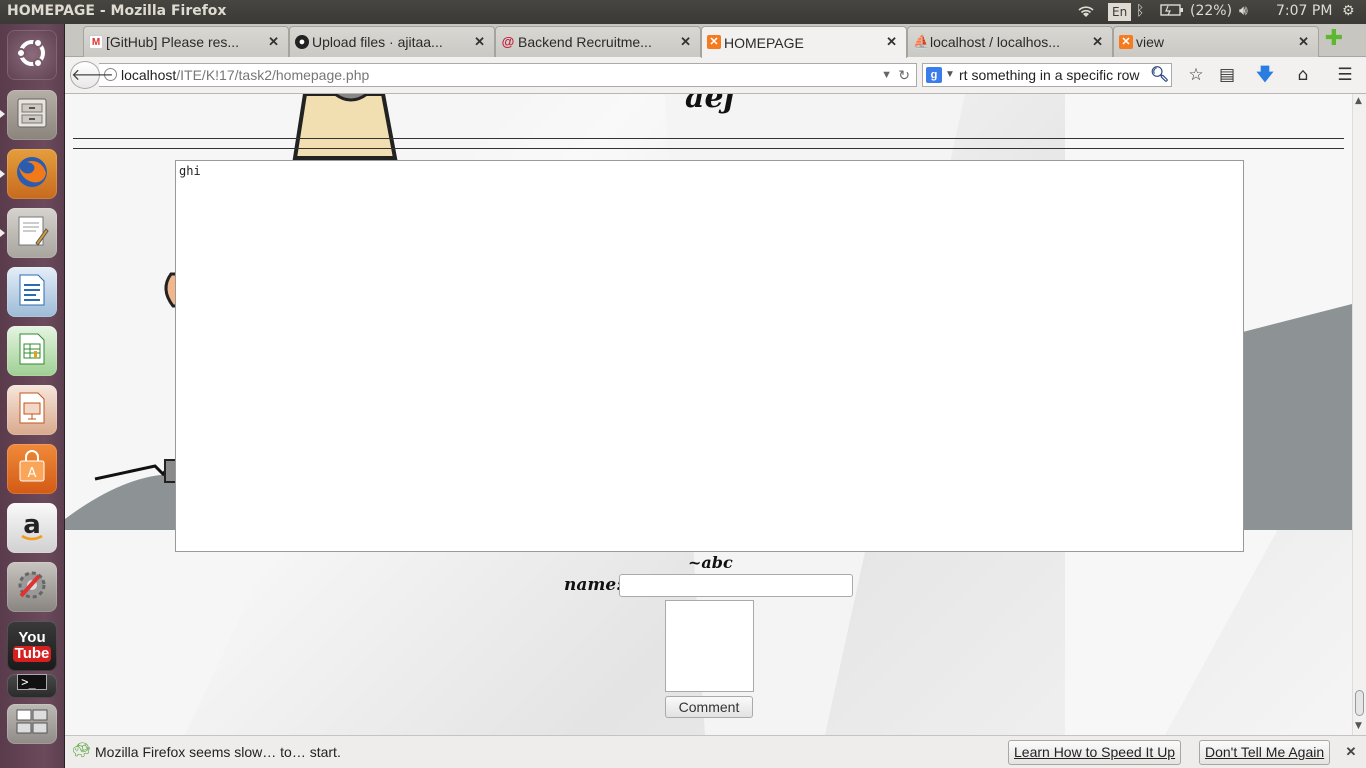  I want to click on tab-view: ✕ view ✕, so click(1216, 41).